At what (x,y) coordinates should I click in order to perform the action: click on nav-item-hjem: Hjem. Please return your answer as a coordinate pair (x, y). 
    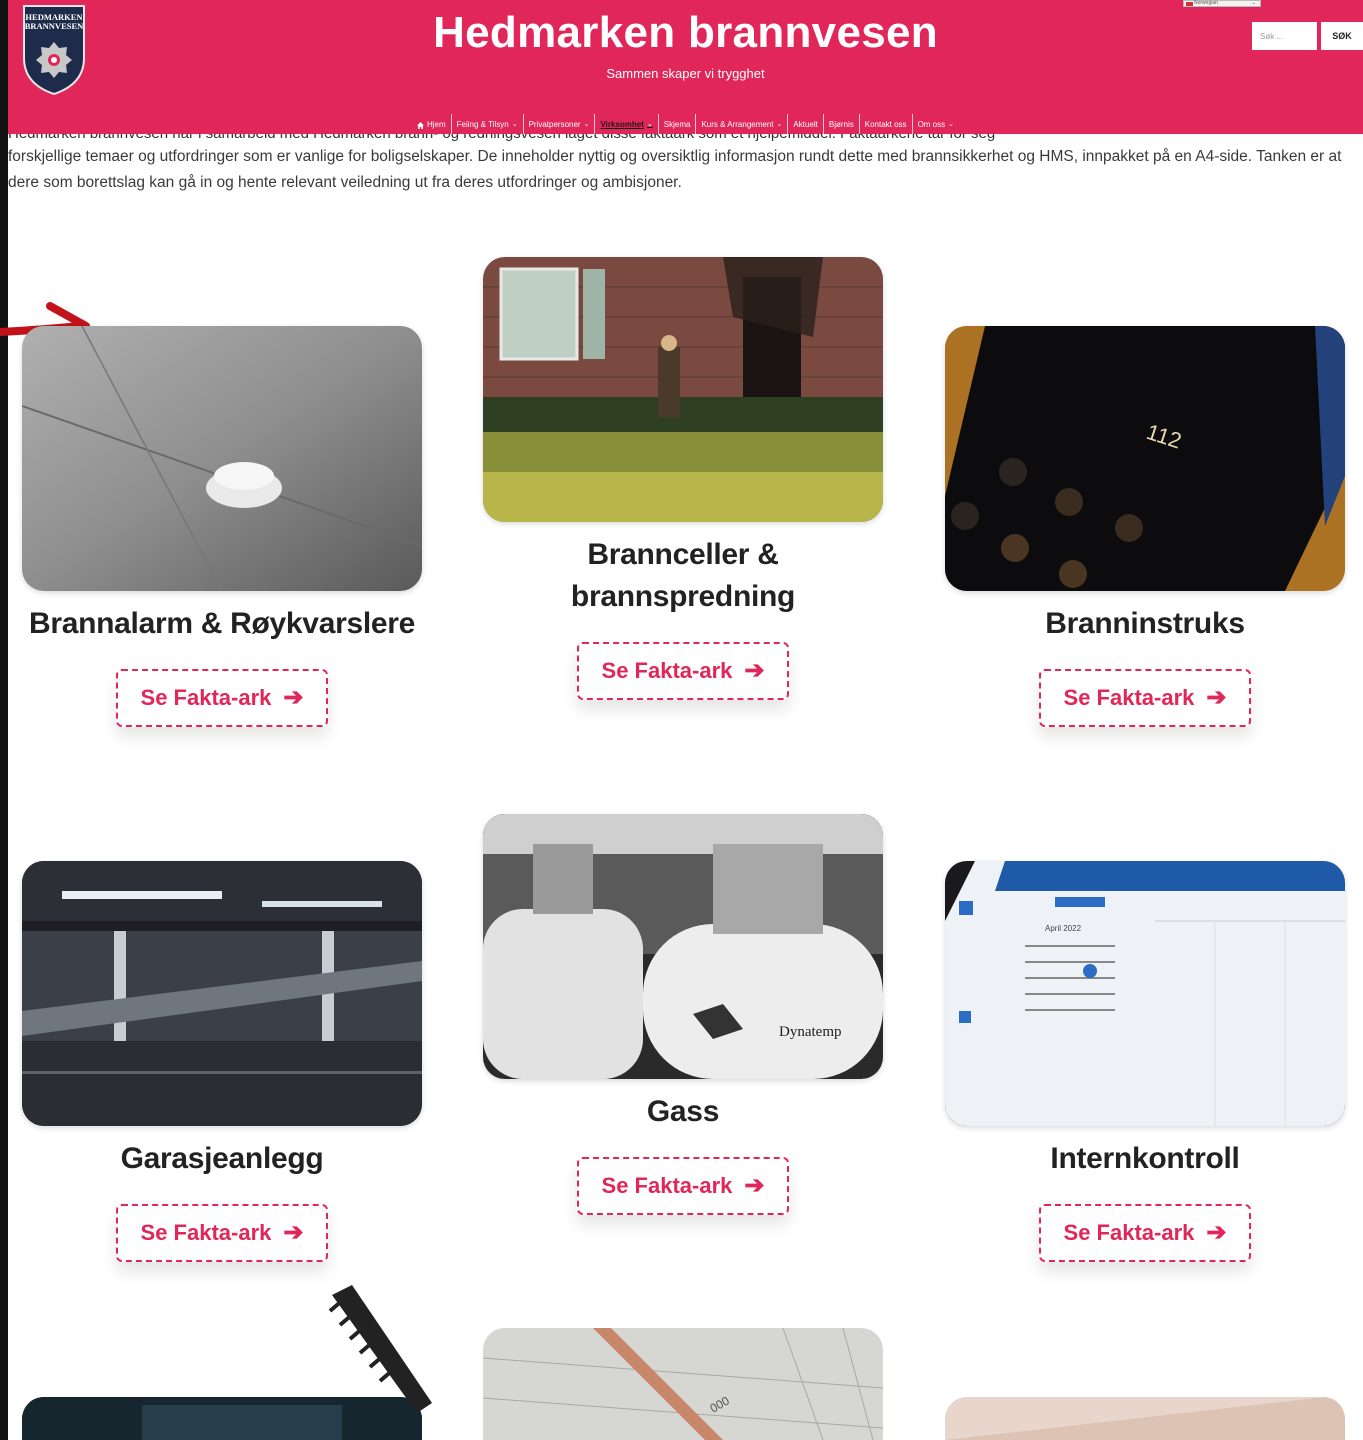
    Looking at the image, I should click on (431, 125).